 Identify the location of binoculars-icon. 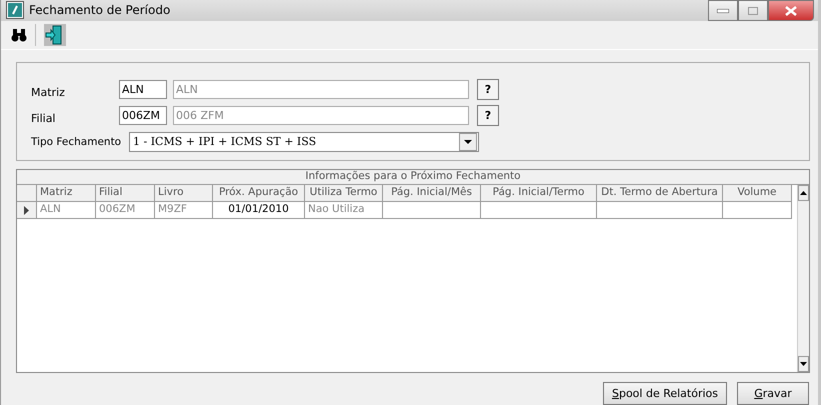
(19, 35).